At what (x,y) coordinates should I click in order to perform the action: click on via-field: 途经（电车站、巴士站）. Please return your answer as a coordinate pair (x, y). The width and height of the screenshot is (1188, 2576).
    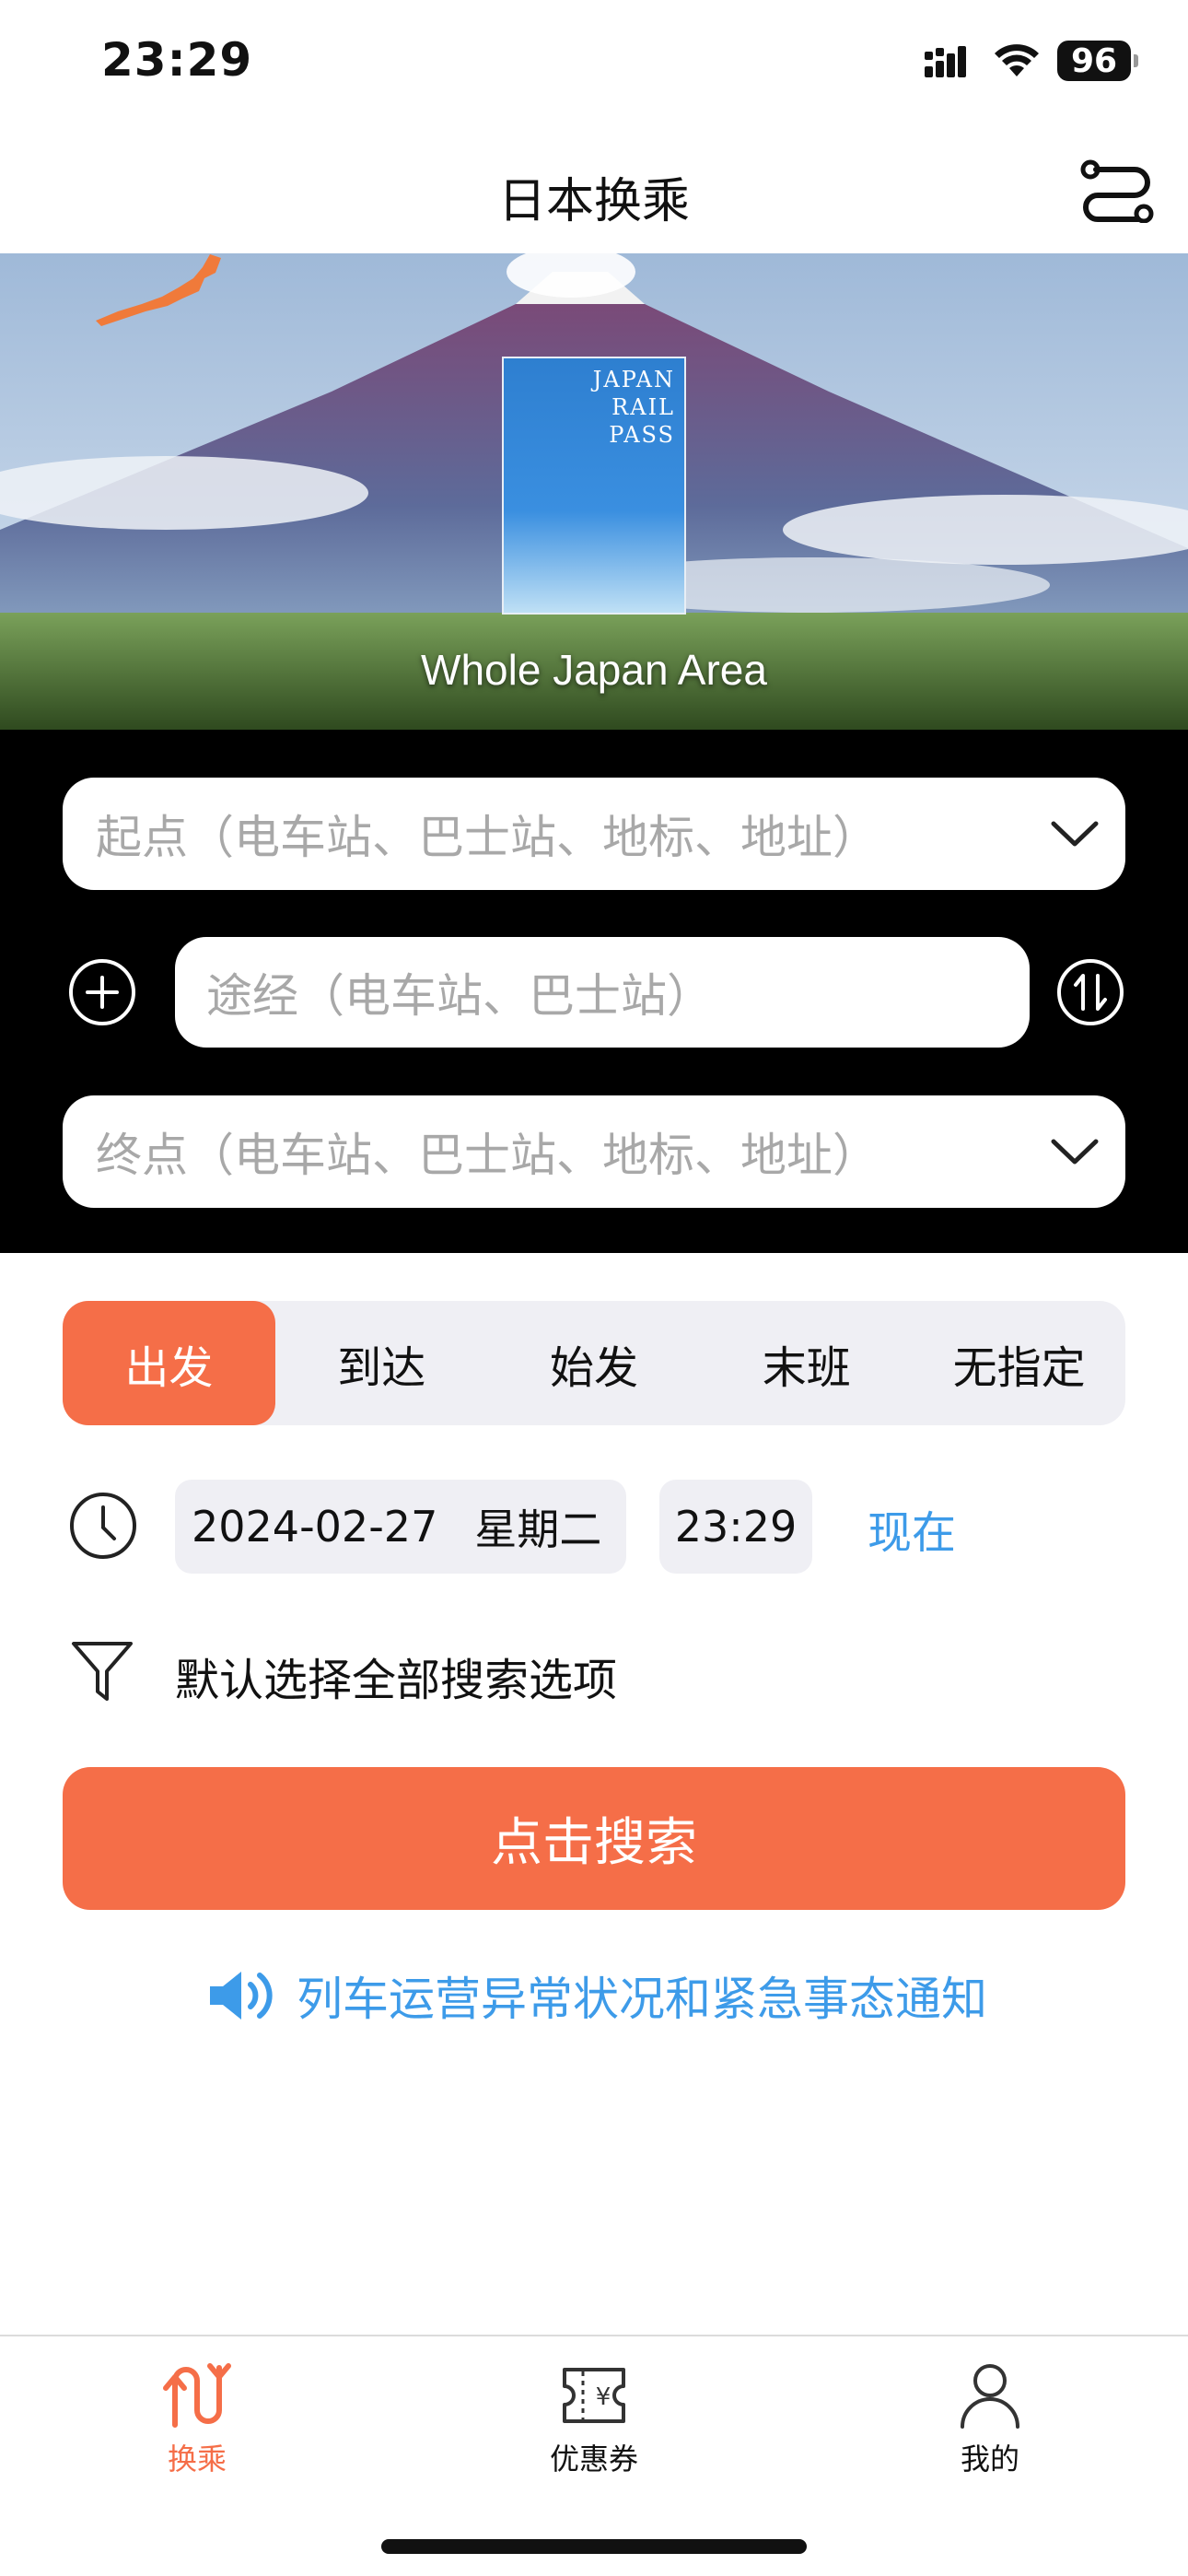
    Looking at the image, I should click on (602, 993).